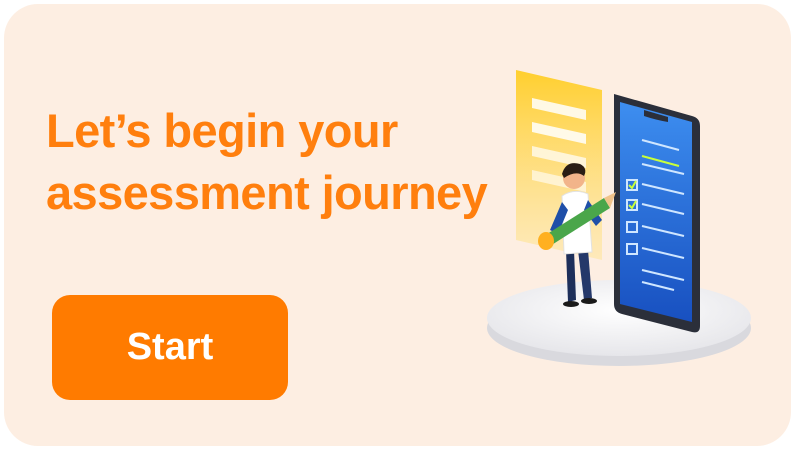 This screenshot has height=450, width=795. I want to click on smartphone, so click(657, 213).